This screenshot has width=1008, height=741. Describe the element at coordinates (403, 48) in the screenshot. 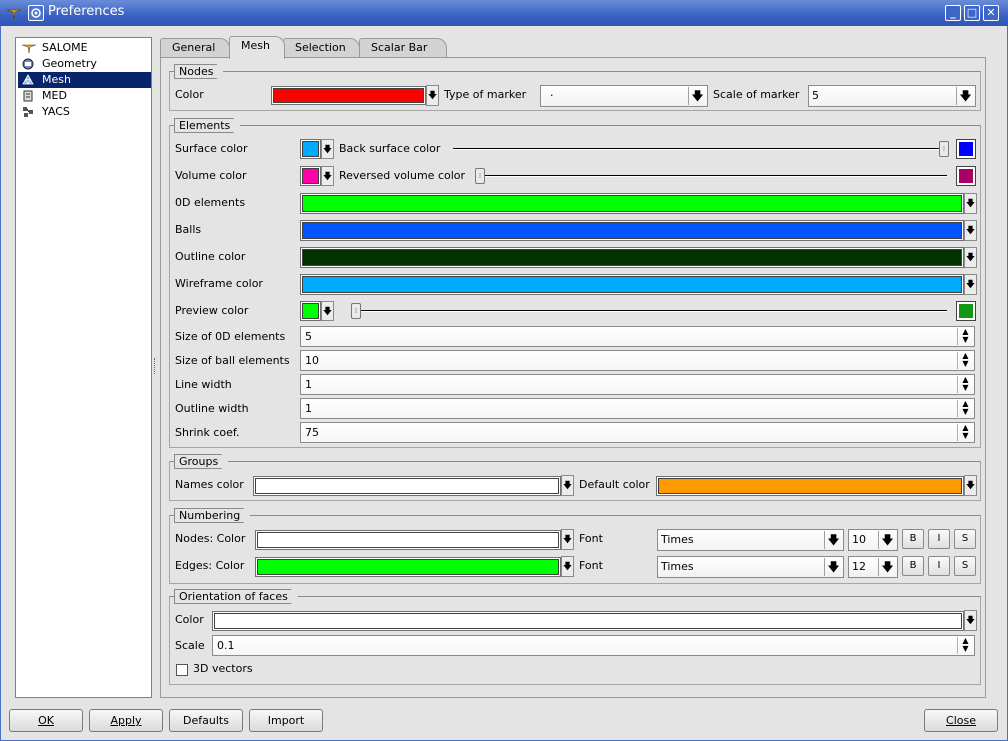

I see `tab-scalar-bar: Scalar Bar` at that location.